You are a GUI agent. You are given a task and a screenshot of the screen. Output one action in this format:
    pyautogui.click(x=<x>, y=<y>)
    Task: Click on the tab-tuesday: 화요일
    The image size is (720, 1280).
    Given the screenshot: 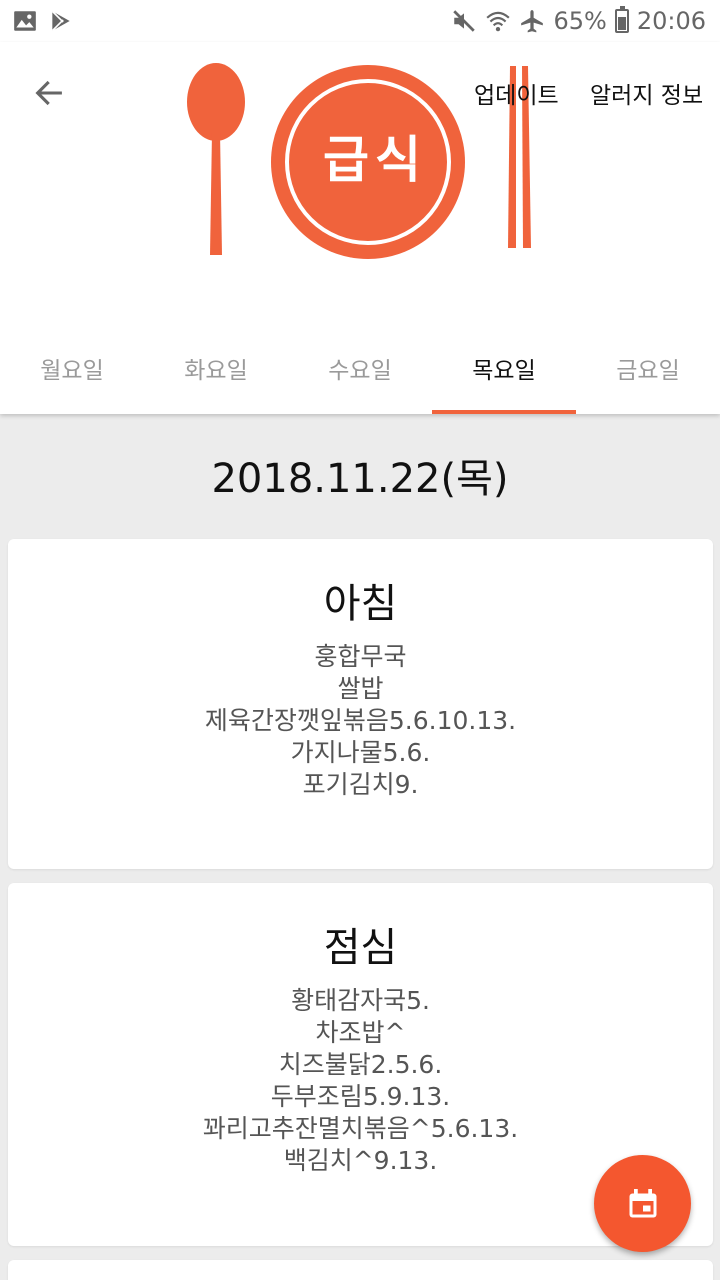 What is the action you would take?
    pyautogui.click(x=216, y=368)
    